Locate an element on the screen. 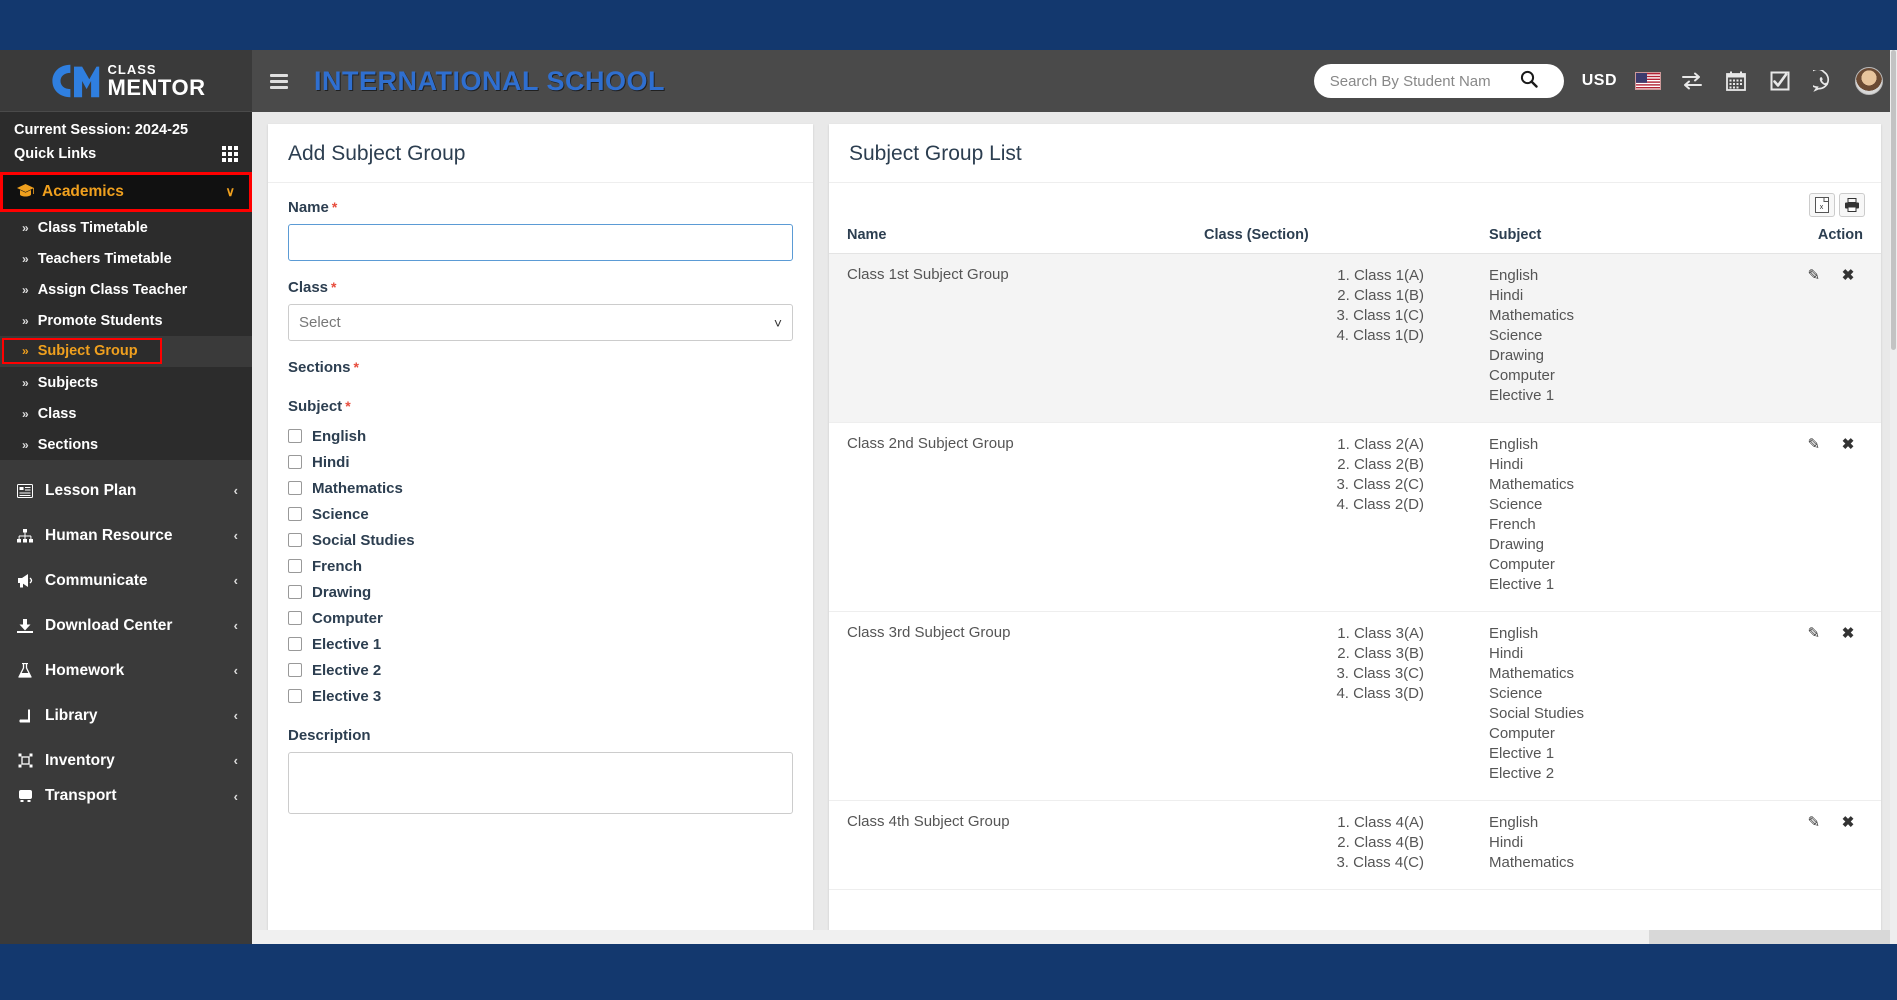 The image size is (1897, 1000). sidebar-item-promote-students: » Promote Students is located at coordinates (126, 320).